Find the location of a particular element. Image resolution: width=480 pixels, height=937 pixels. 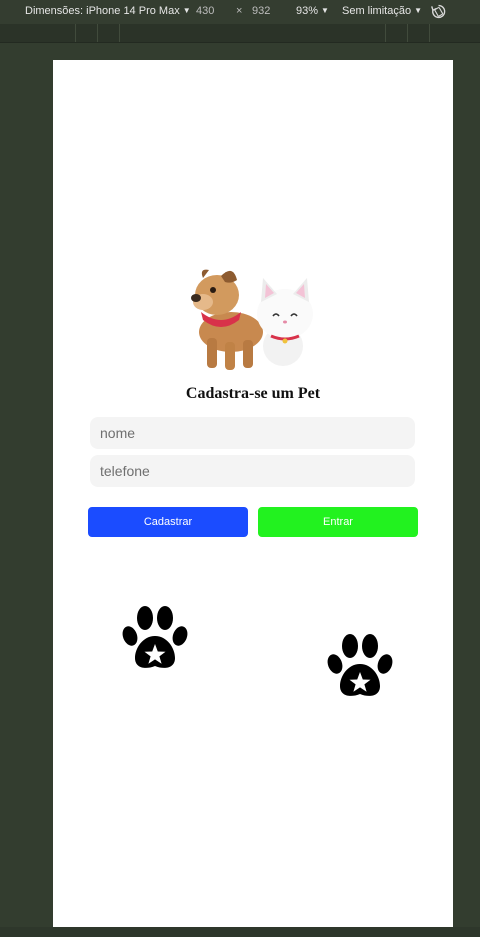

register-button: Cadastrar is located at coordinates (168, 522).